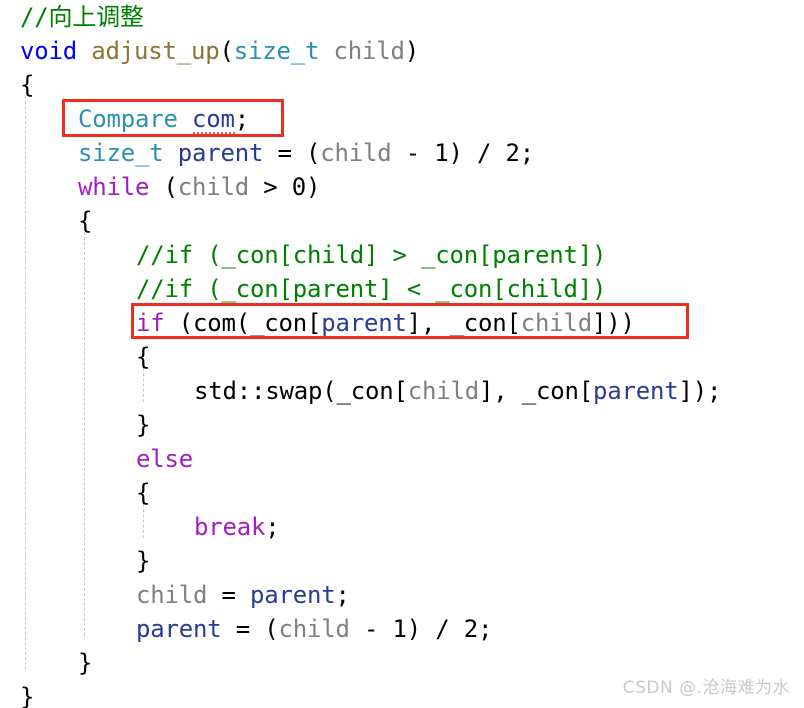  I want to click on code-line-9: //if (_con[parent] < _con[child]), so click(371, 289).